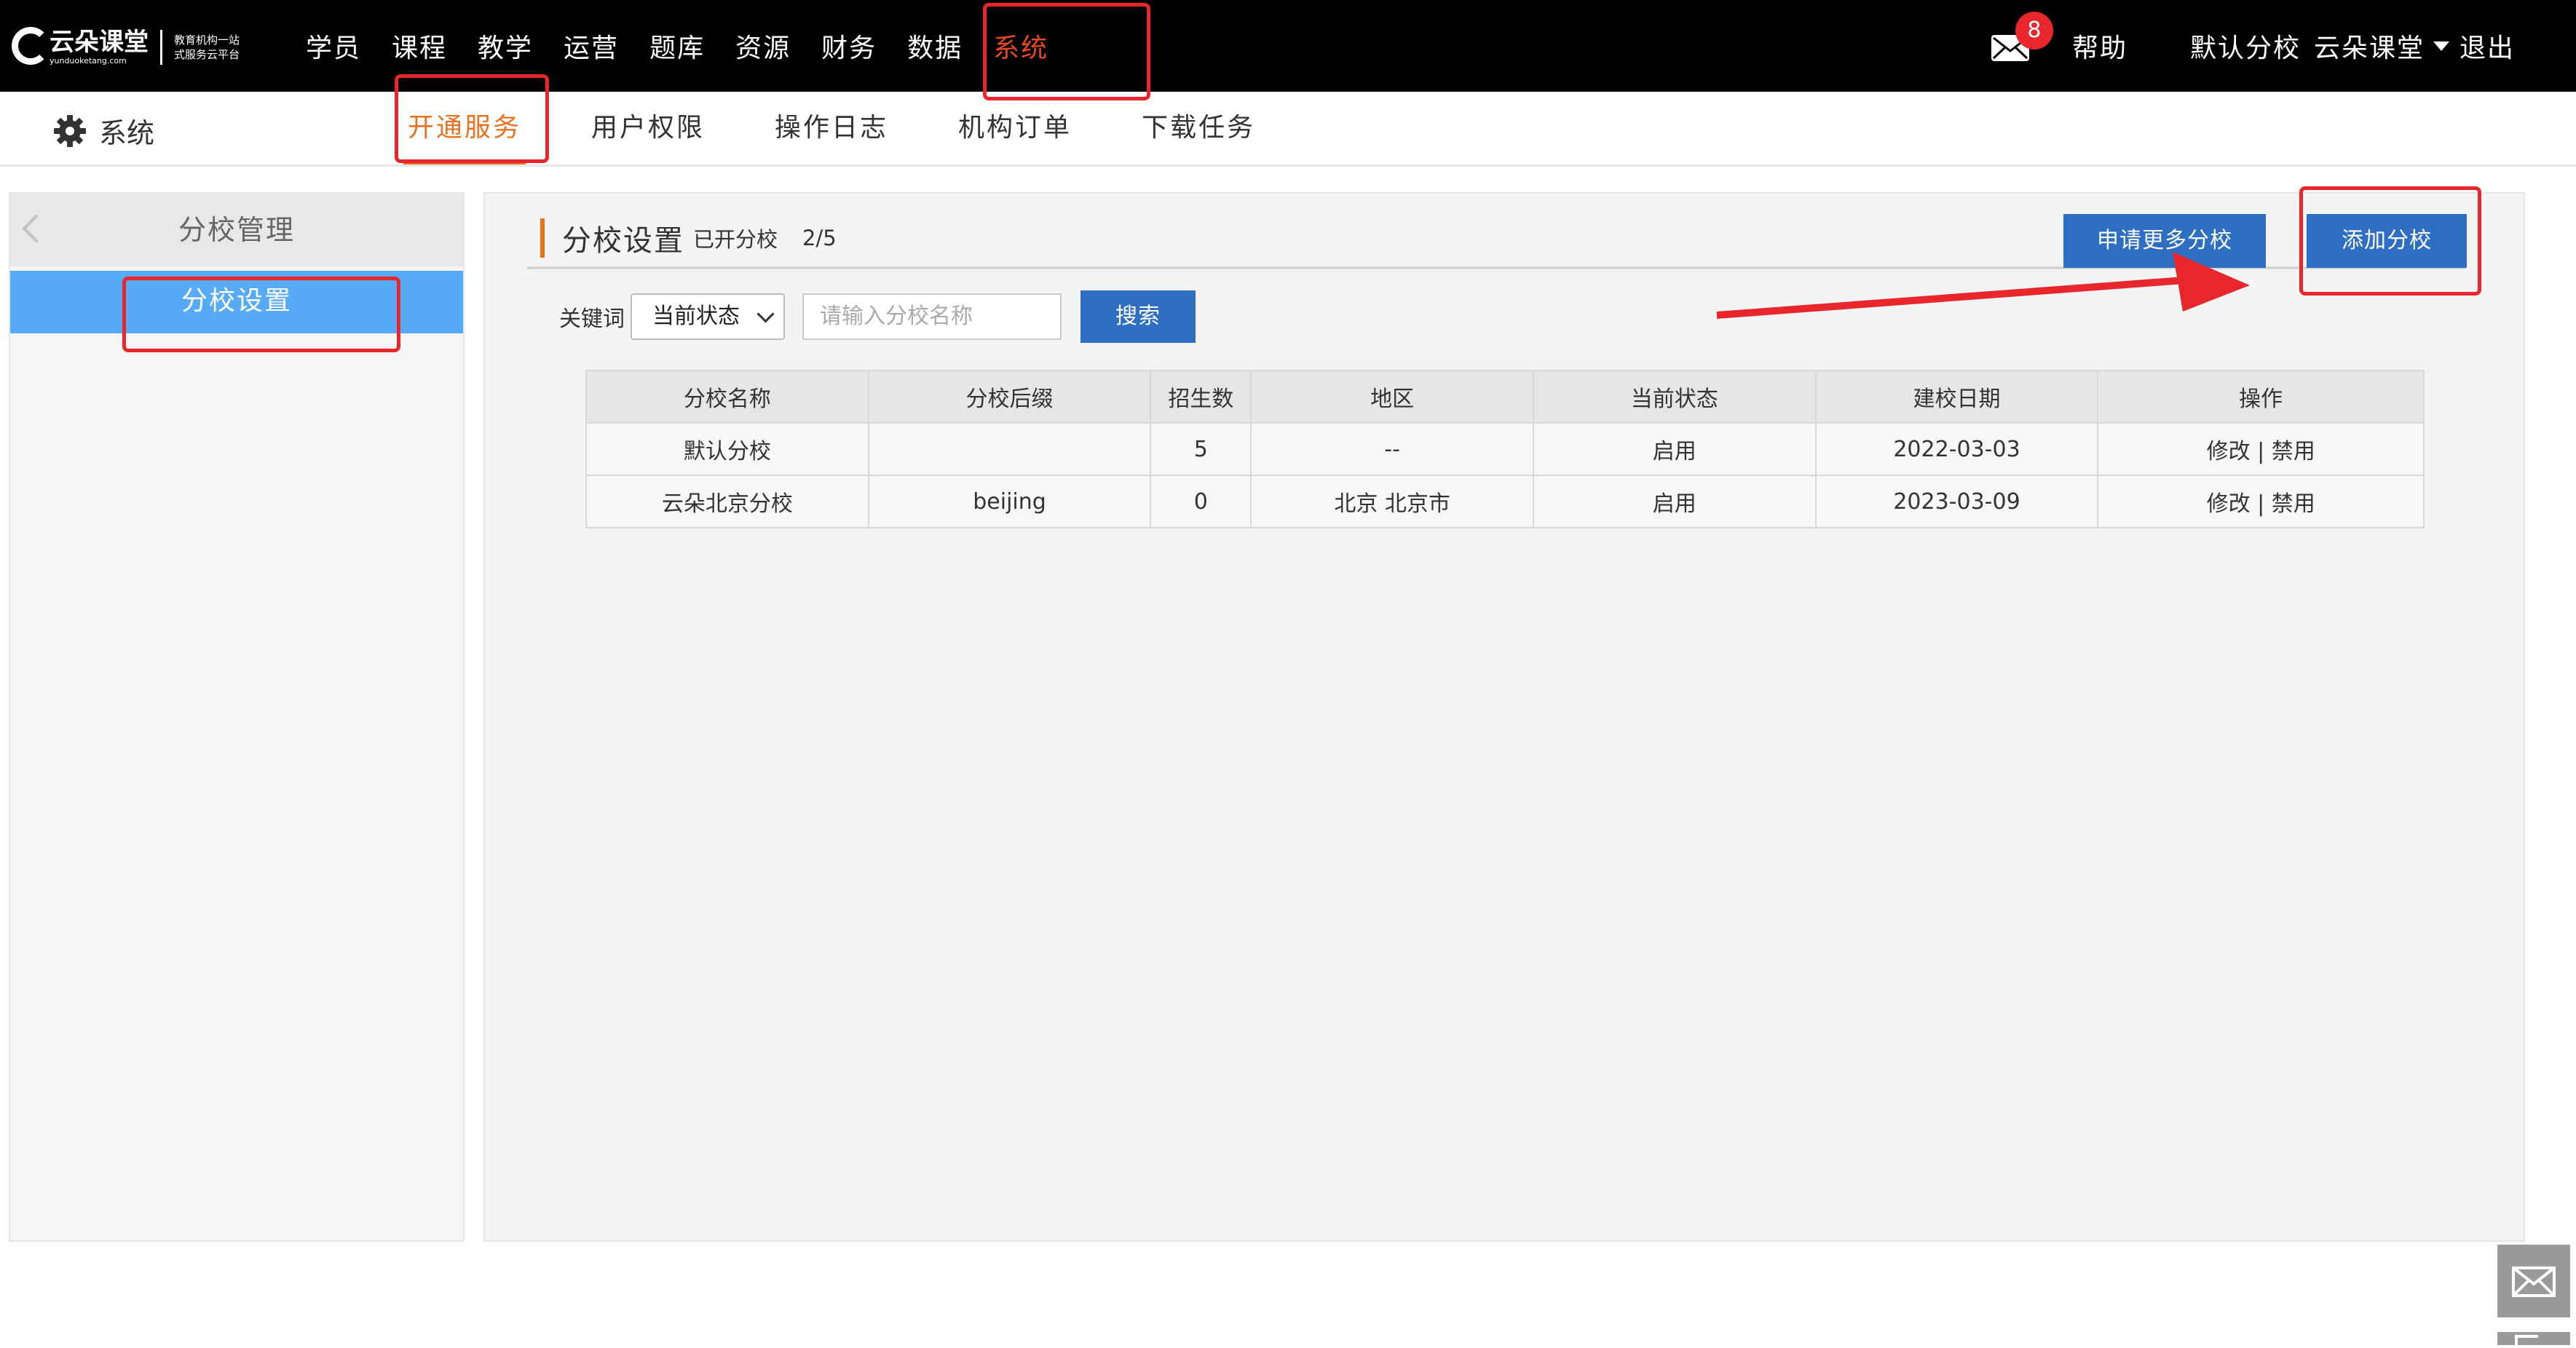  I want to click on sub-navbar: 系统 开通服务 用户权限 操作日志 机构订单 下载任务, so click(1288, 129).